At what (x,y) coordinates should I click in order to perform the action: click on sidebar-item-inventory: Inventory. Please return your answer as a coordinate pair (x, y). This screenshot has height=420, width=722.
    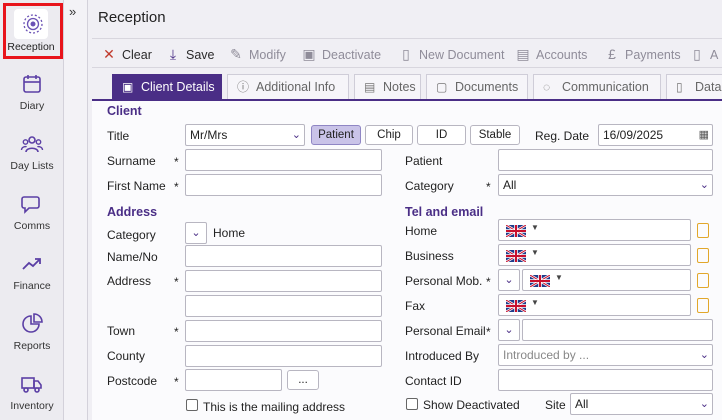
    Looking at the image, I should click on (32, 392).